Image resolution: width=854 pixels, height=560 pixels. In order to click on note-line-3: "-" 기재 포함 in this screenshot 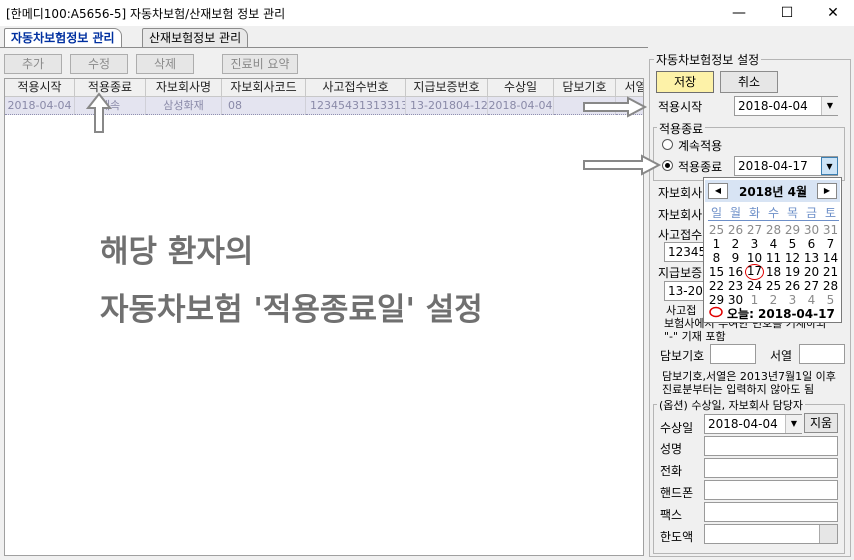, I will do `click(695, 336)`.